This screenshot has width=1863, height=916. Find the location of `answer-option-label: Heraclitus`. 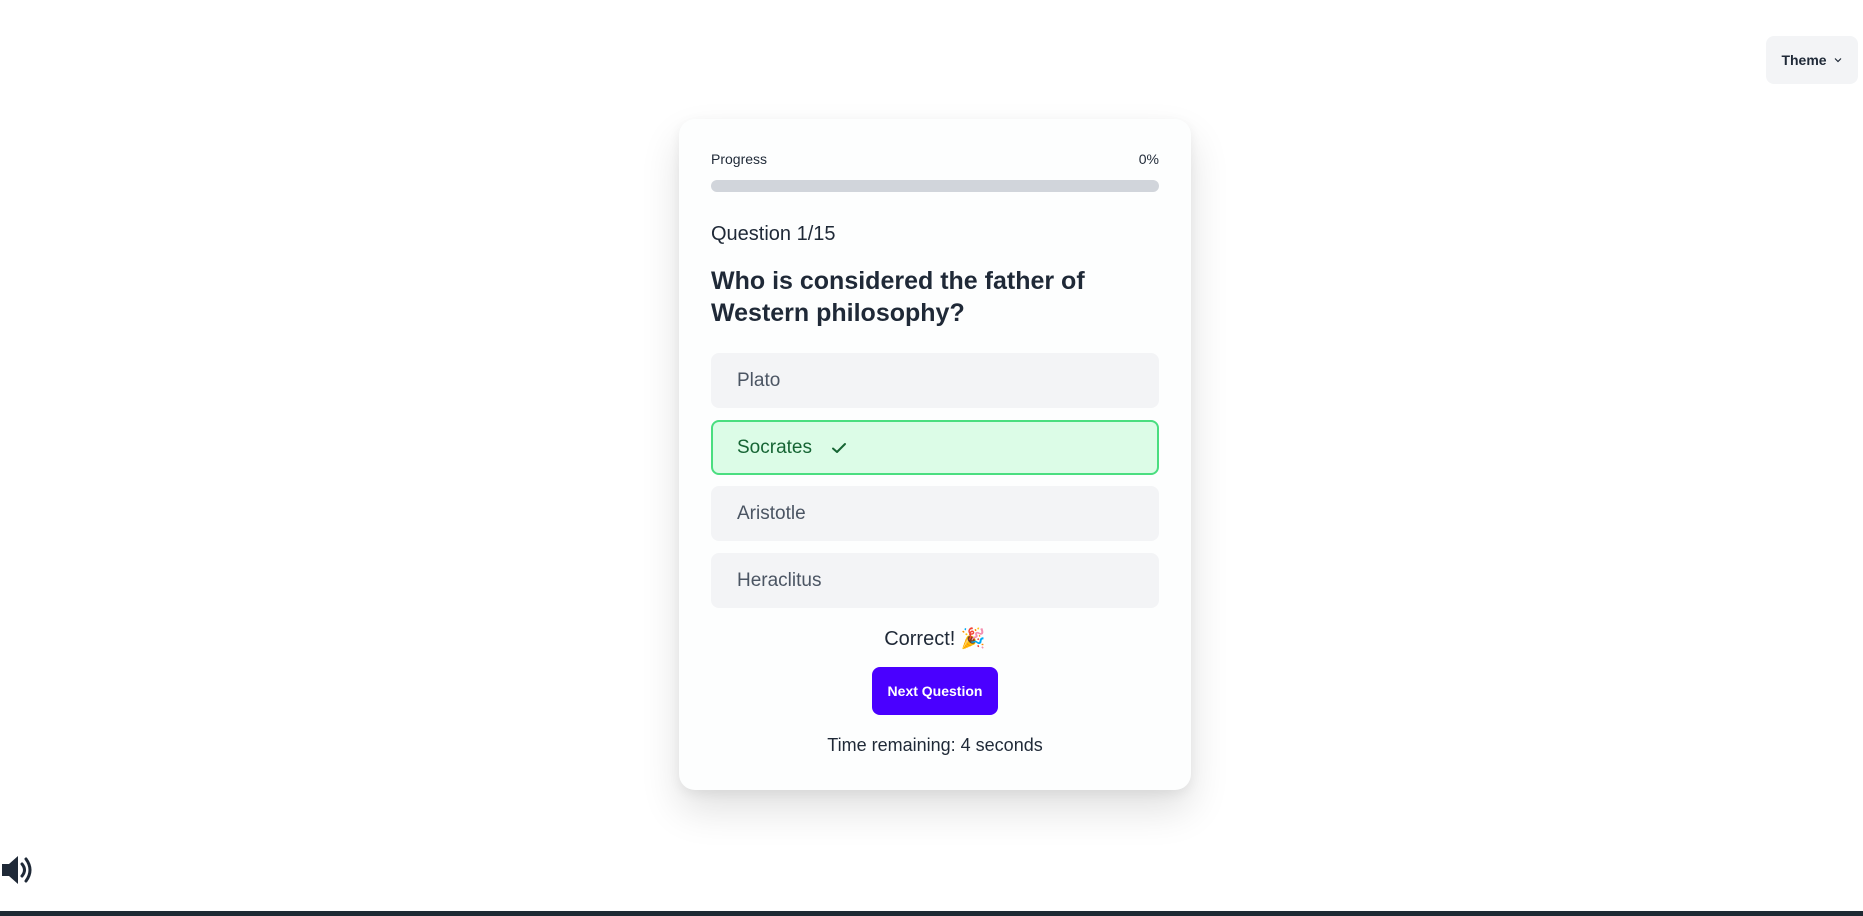

answer-option-label: Heraclitus is located at coordinates (779, 580).